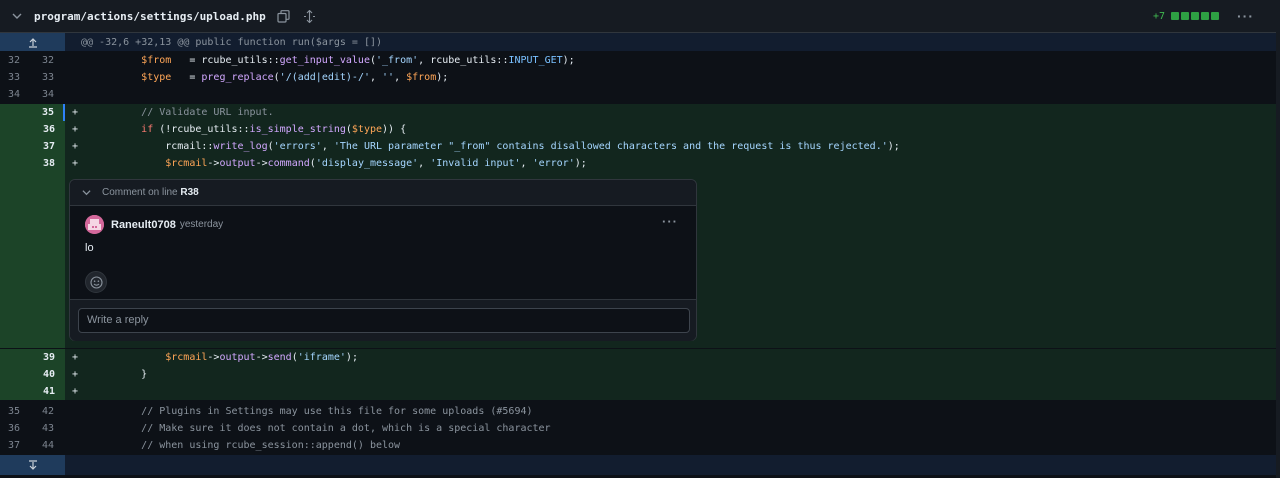 Image resolution: width=1280 pixels, height=478 pixels. I want to click on comment-body: lo, so click(89, 248).